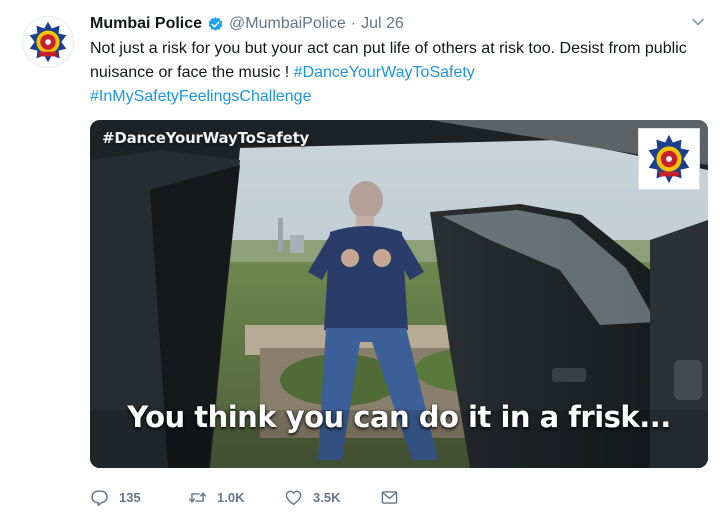 The height and width of the screenshot is (528, 720). I want to click on chevron-down-icon, so click(698, 22).